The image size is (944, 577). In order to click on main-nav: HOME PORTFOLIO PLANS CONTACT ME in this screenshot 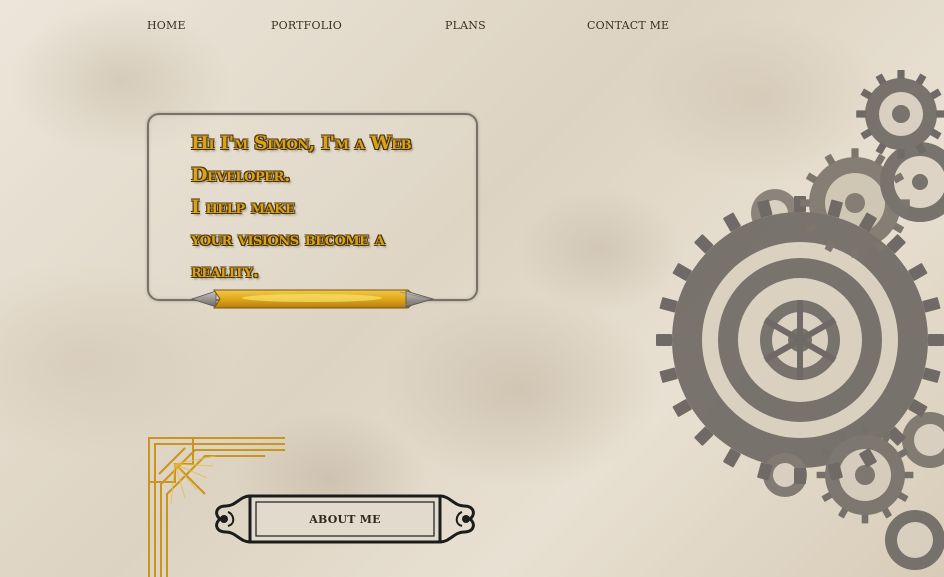, I will do `click(472, 27)`.